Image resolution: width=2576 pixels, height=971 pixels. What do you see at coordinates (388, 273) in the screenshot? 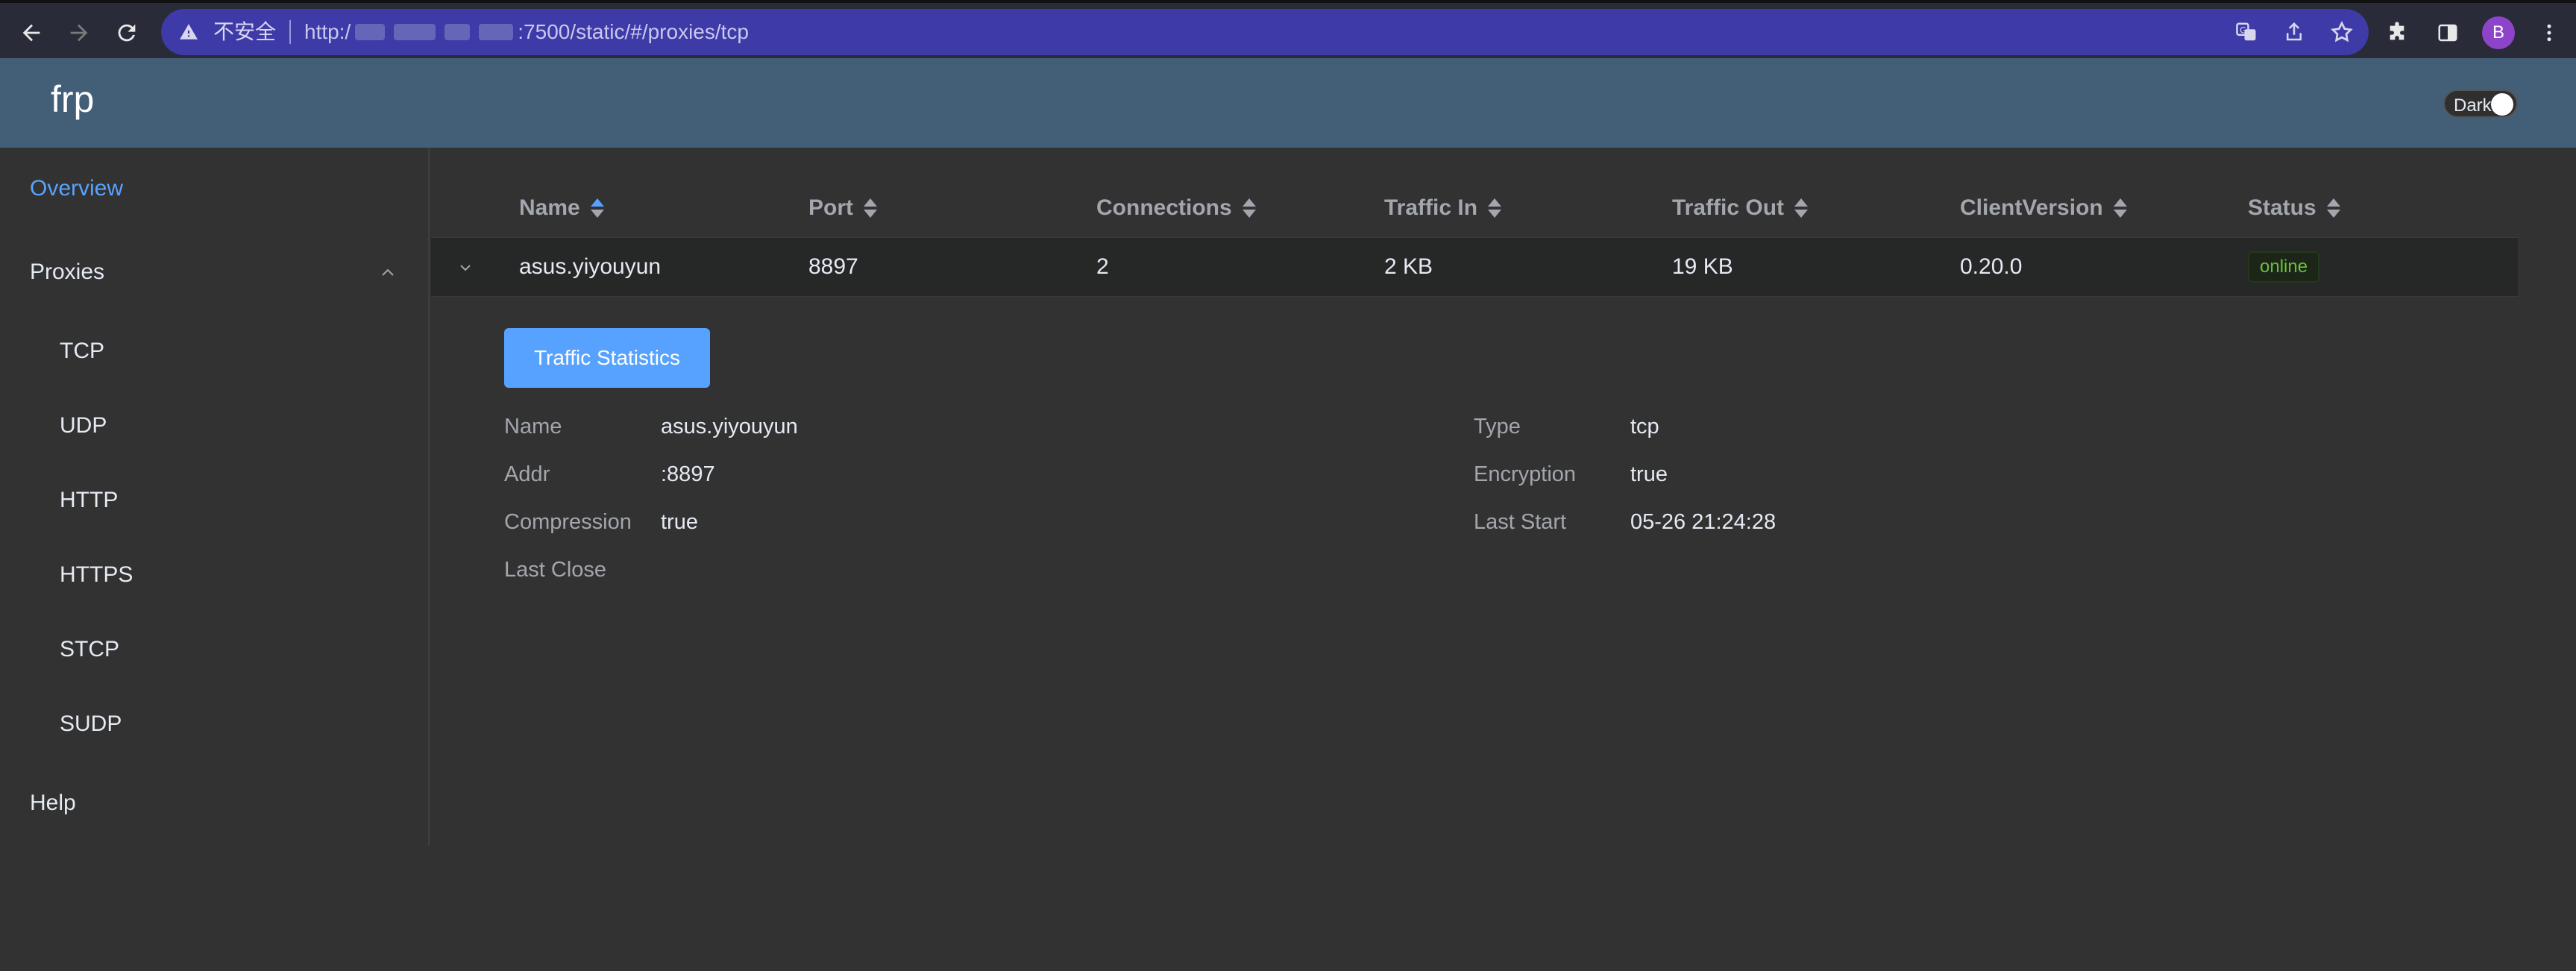
I see `chevron-up-icon` at bounding box center [388, 273].